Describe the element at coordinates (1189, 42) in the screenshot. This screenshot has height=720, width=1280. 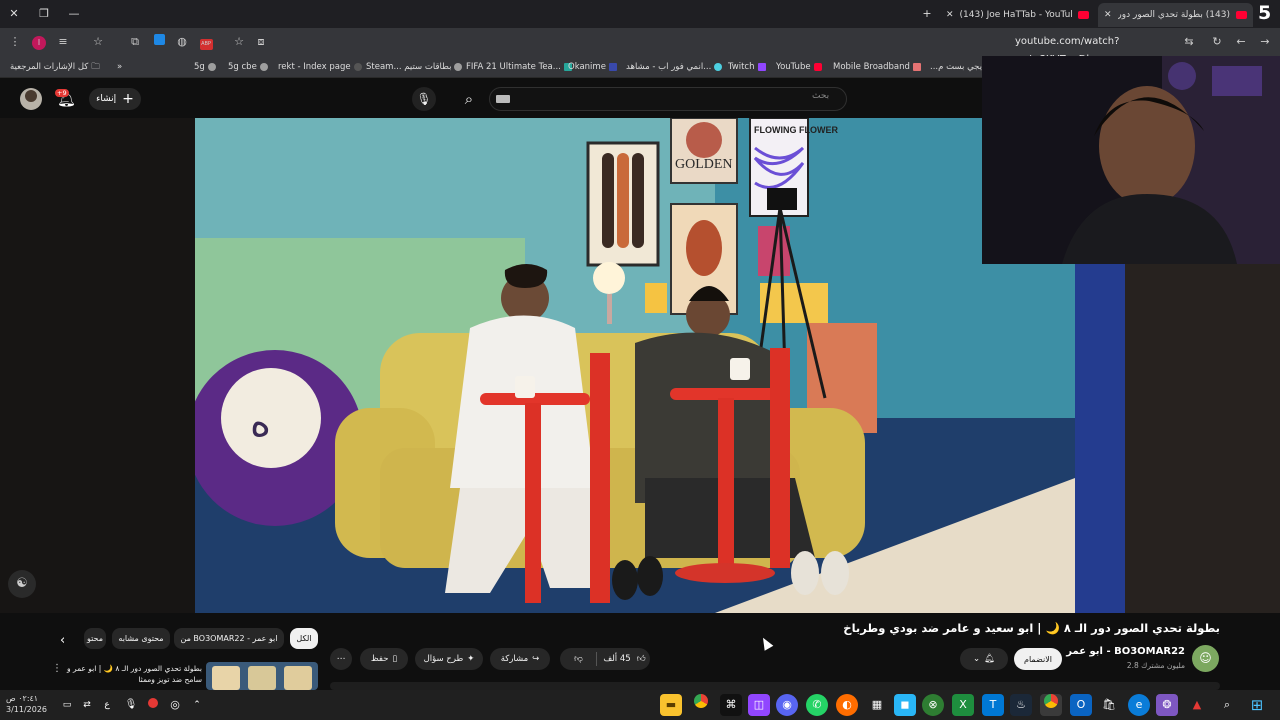
I see `site-settings-icon: ⇆` at that location.